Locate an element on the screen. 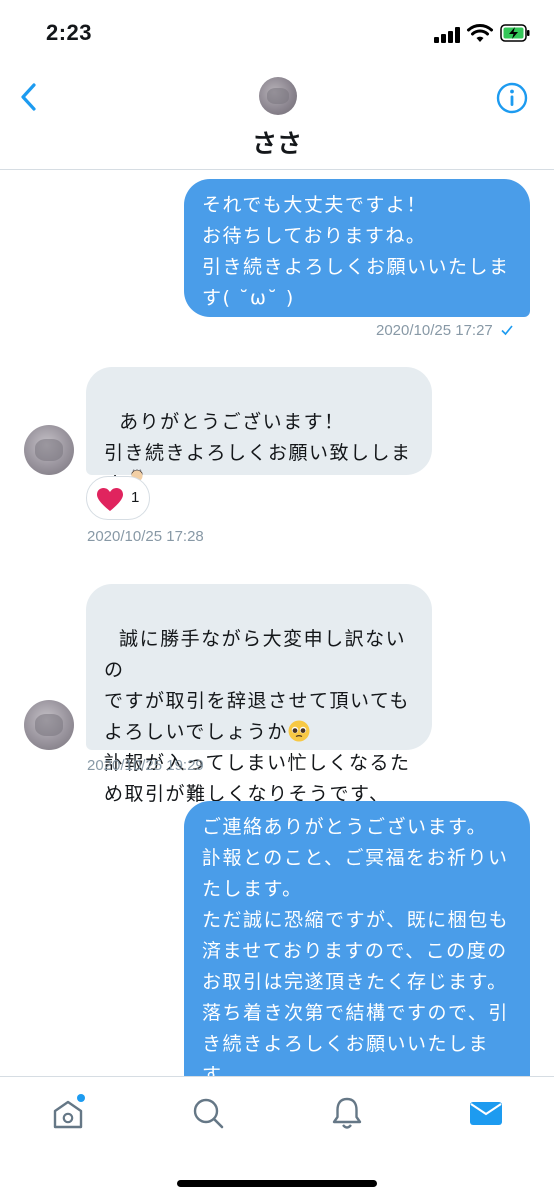  received-message-bubble: ありがとうございます！ 引き続きよろしくお願い致ししま す is located at coordinates (259, 431).